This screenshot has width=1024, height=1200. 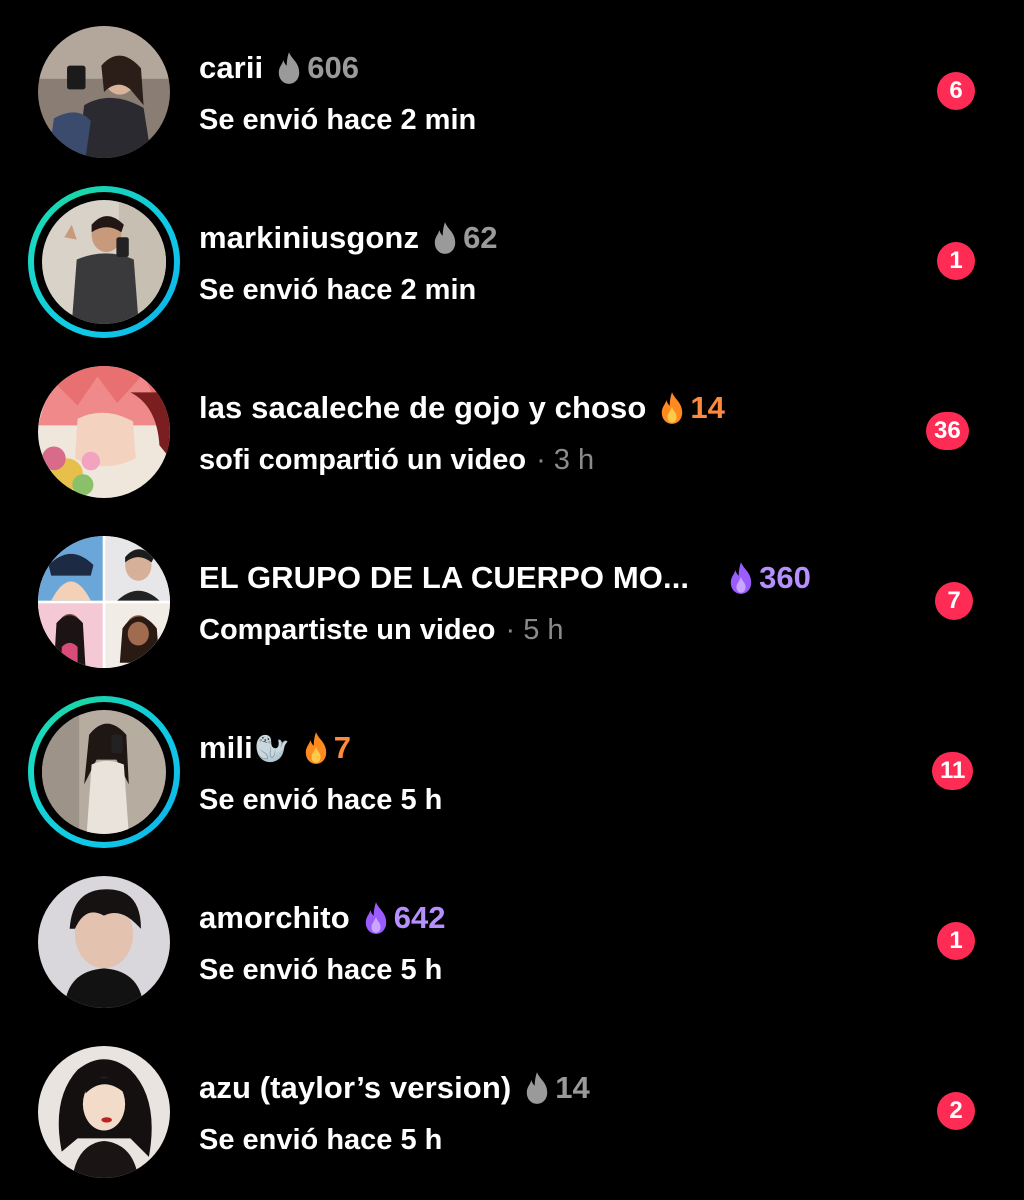 What do you see at coordinates (953, 771) in the screenshot?
I see `unread-badge: 11` at bounding box center [953, 771].